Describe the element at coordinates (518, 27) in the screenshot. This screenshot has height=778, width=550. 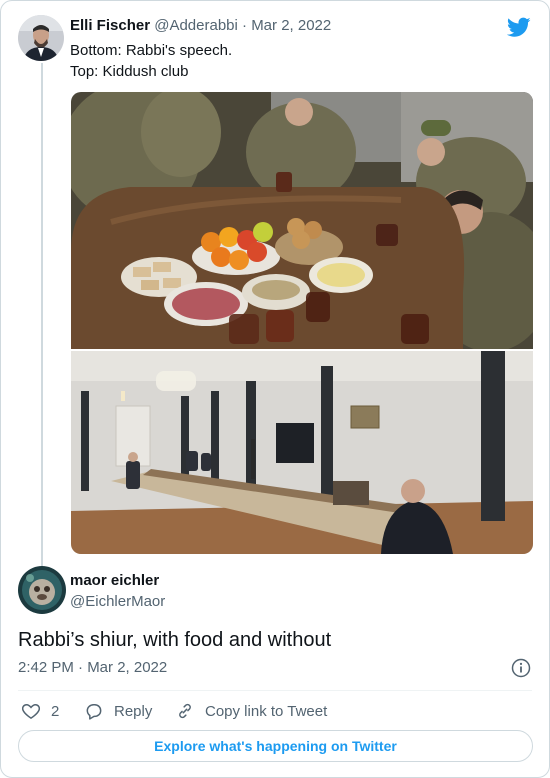
I see `twitter-bird-icon` at that location.